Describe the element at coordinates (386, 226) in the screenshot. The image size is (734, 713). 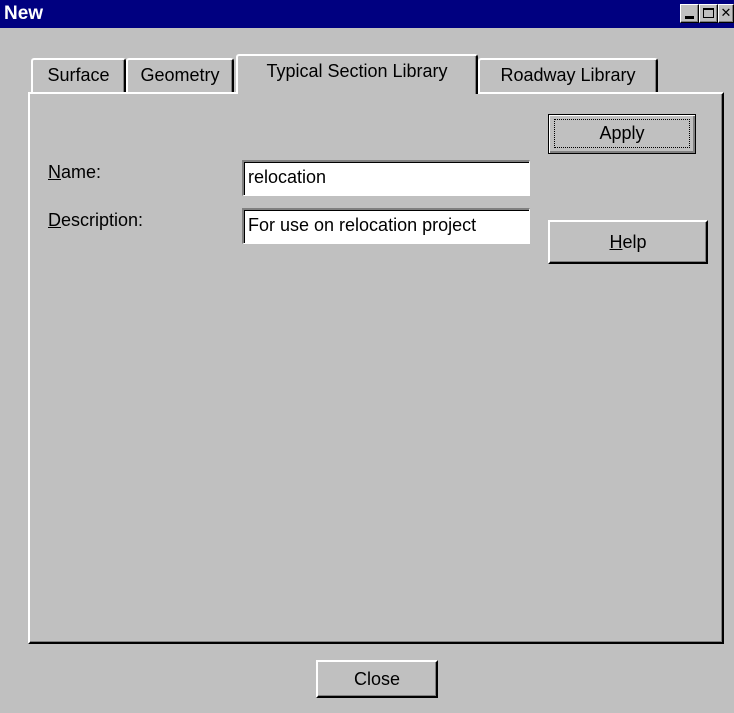
I see `description-field: For use on relocation project` at that location.